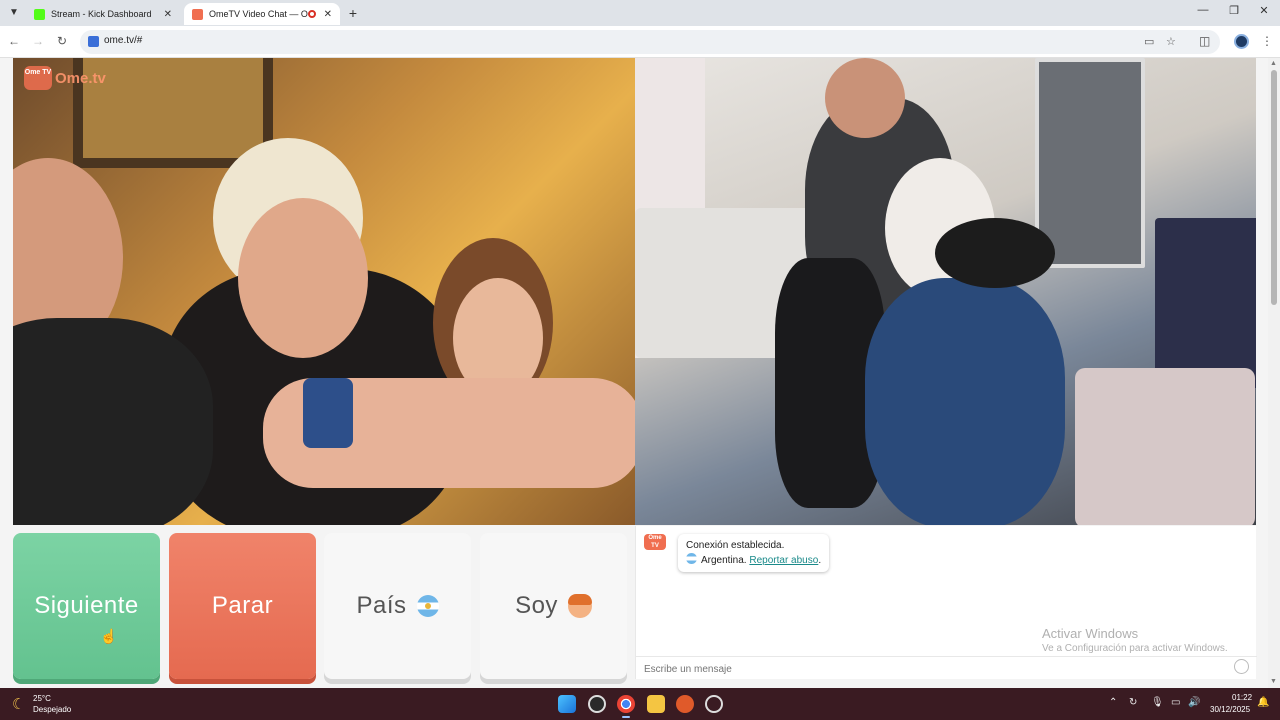  What do you see at coordinates (1171, 41) in the screenshot?
I see `star-icon: ☆` at bounding box center [1171, 41].